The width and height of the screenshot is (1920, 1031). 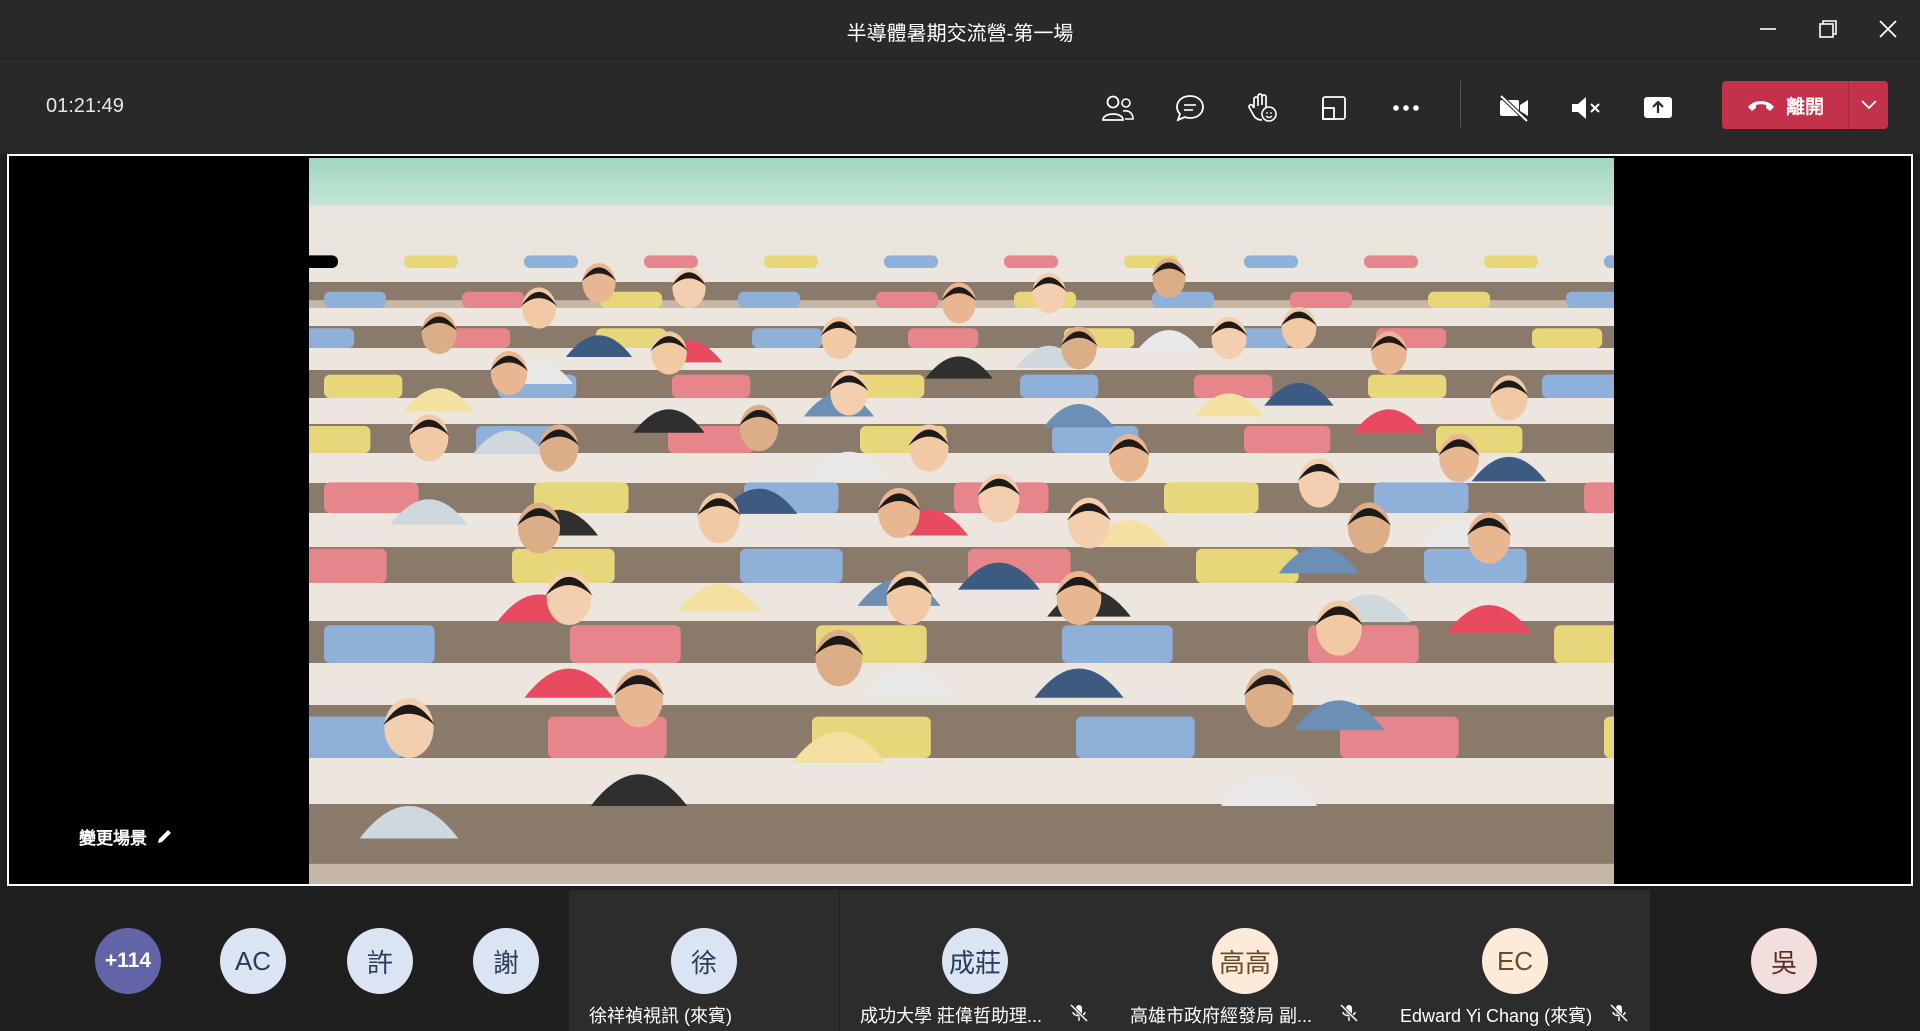 I want to click on window-title: 半導體暑期交流營-第一場, so click(x=960, y=34).